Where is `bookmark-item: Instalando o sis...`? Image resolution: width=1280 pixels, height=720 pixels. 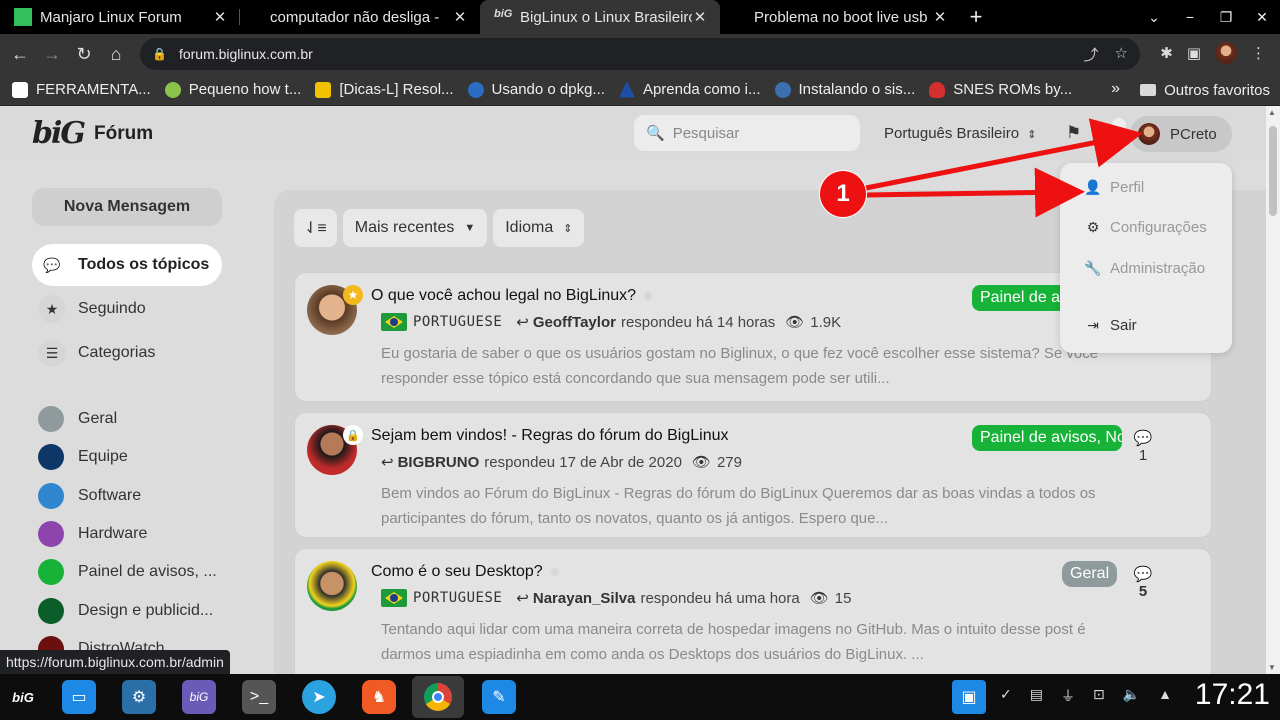 bookmark-item: Instalando o sis... is located at coordinates (844, 89).